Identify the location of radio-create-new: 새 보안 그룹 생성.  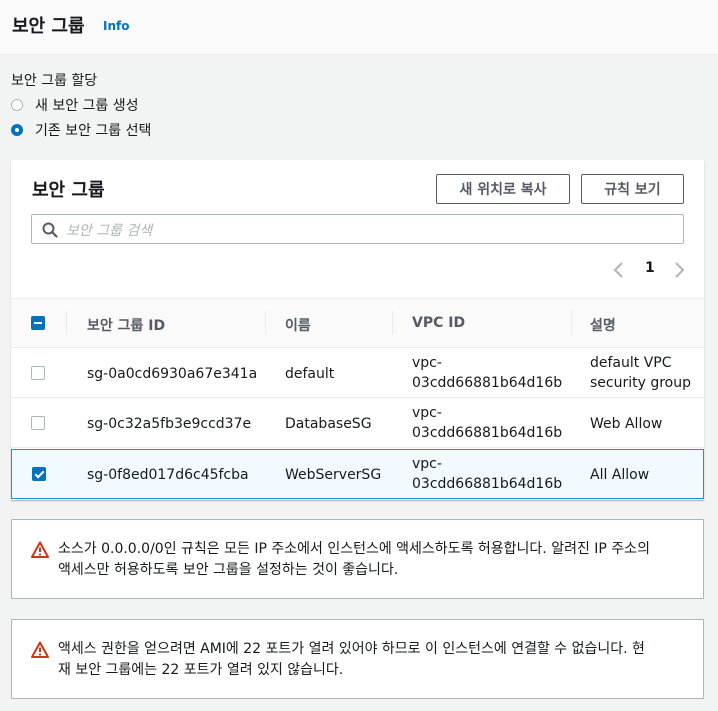
(75, 105).